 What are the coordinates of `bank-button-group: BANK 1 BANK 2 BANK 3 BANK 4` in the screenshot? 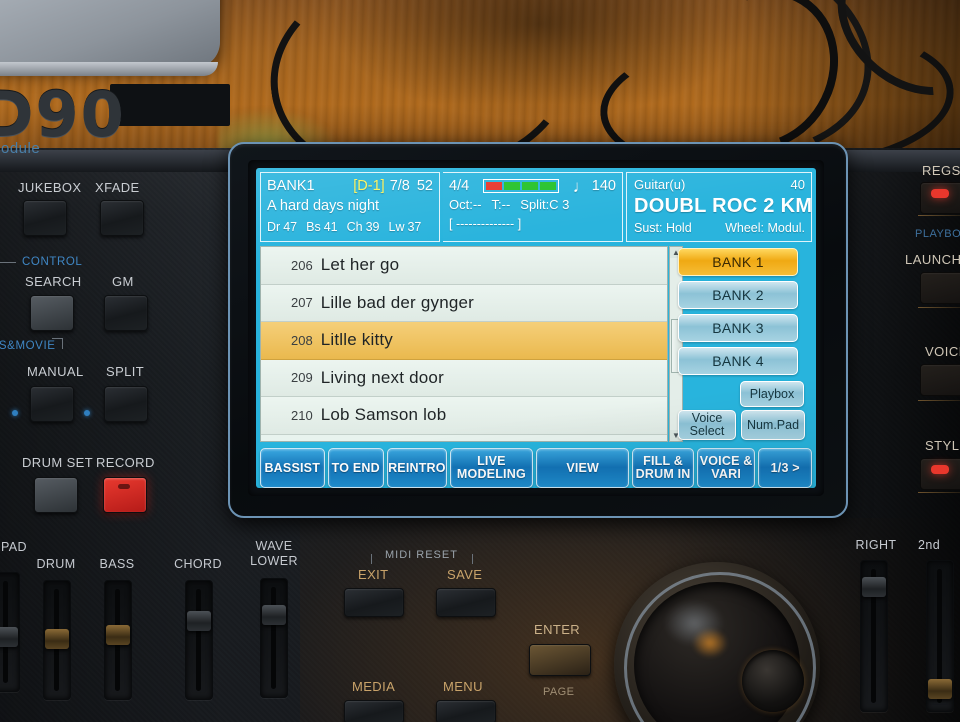 It's located at (745, 314).